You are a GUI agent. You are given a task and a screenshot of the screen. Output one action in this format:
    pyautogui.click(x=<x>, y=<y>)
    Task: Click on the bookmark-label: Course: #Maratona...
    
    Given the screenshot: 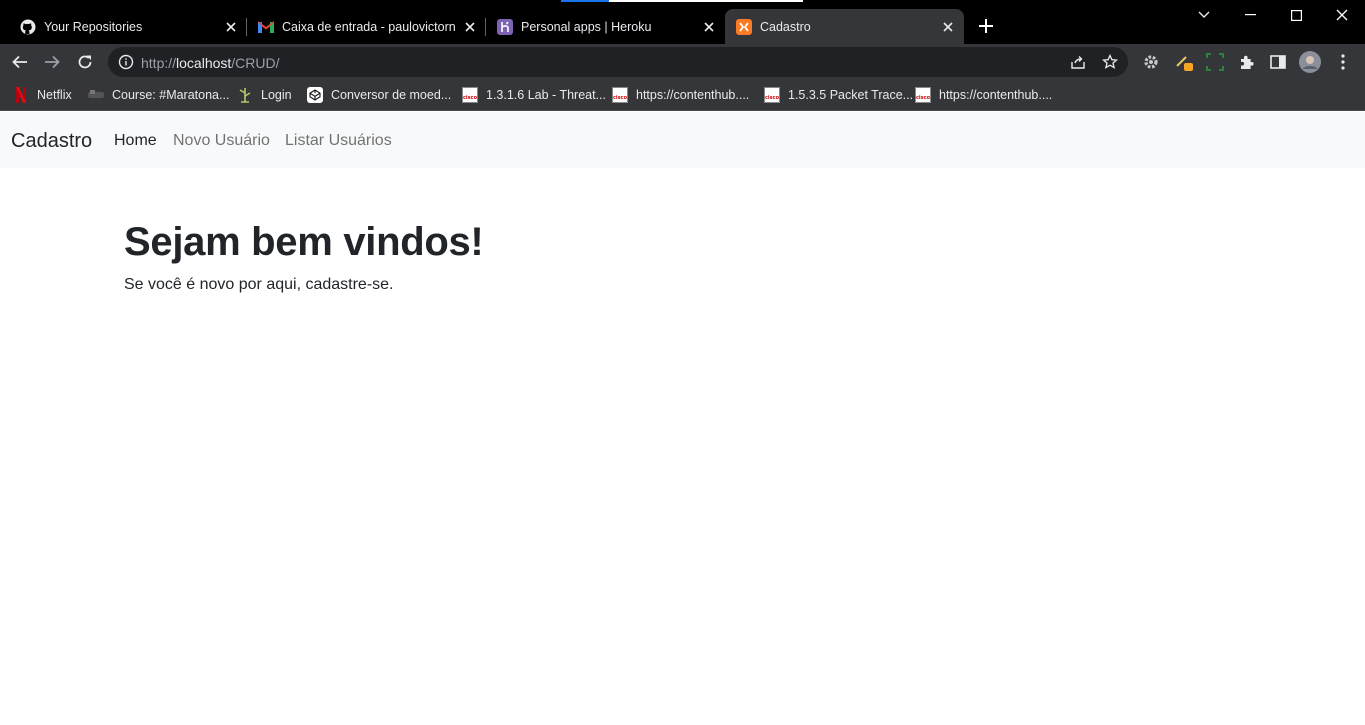 What is the action you would take?
    pyautogui.click(x=171, y=95)
    